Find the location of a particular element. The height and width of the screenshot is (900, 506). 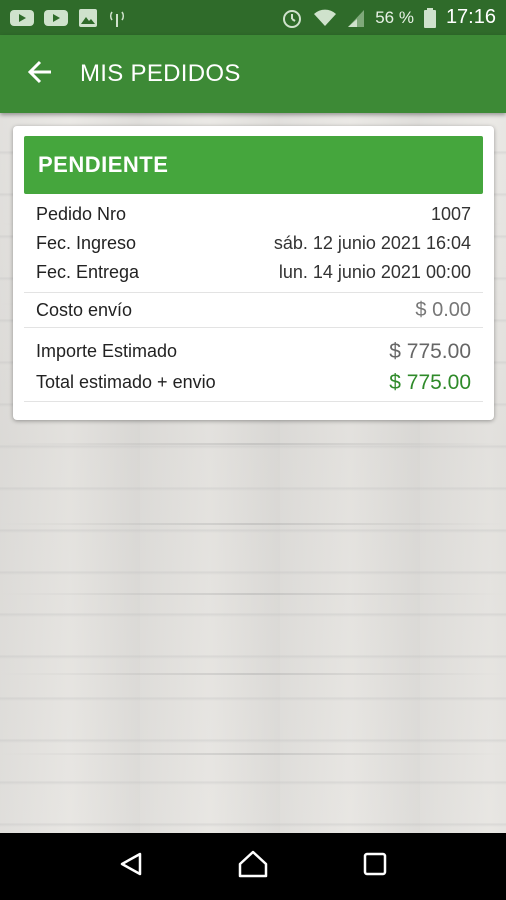

total-row: Total estimado + envio $ 775.00 is located at coordinates (253, 382).